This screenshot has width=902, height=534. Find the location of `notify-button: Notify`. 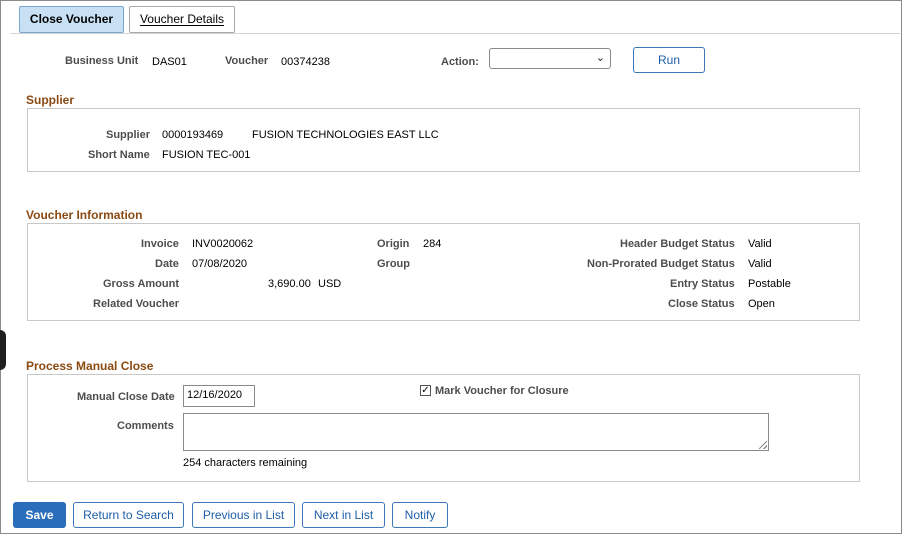

notify-button: Notify is located at coordinates (420, 515).